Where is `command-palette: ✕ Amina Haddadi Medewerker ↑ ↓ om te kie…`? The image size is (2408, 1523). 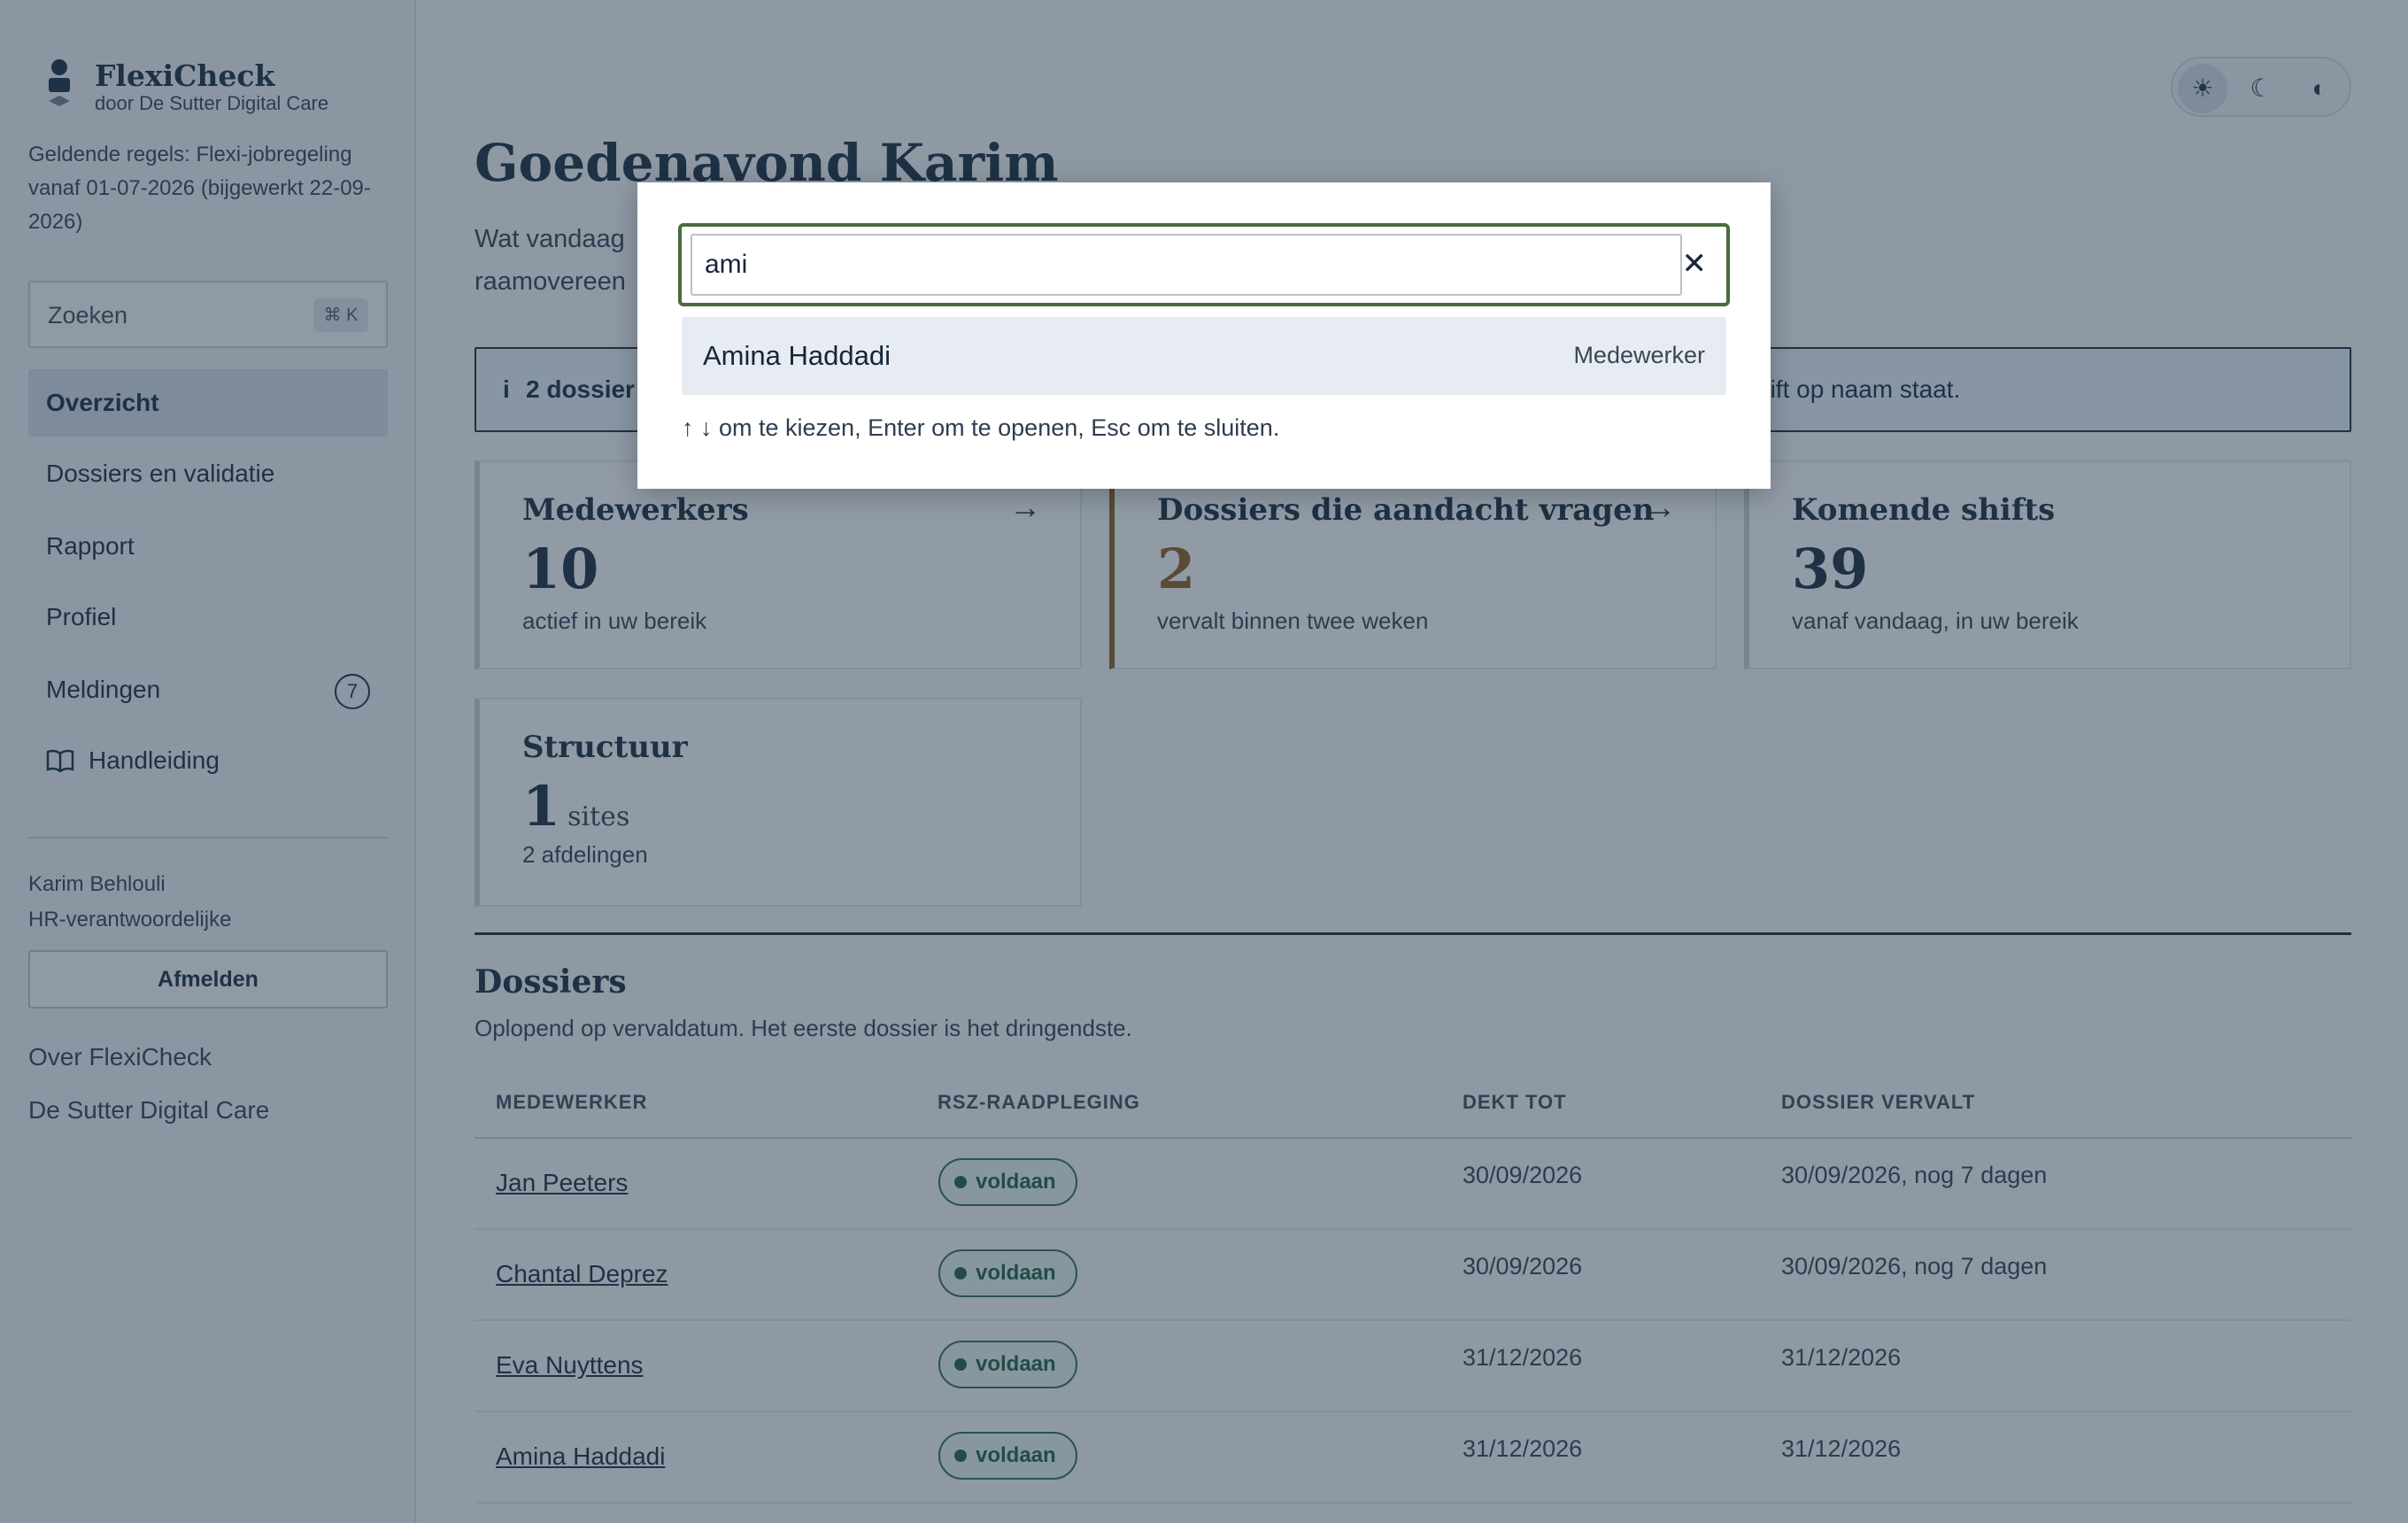 command-palette: ✕ Amina Haddadi Medewerker ↑ ↓ om te kie… is located at coordinates (1204, 335).